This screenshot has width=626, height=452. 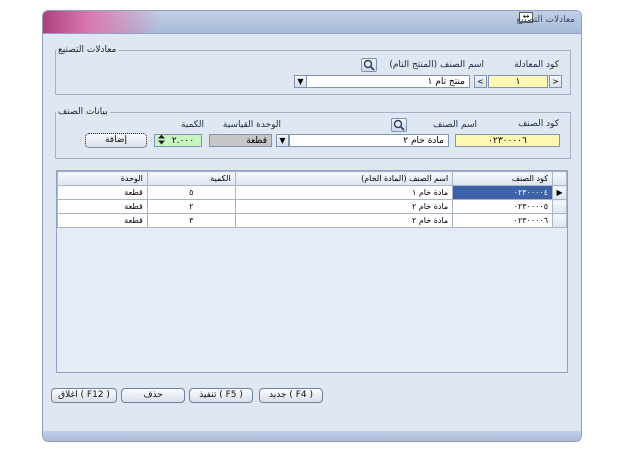 What do you see at coordinates (344, 192) in the screenshot?
I see `cell-item-name: مادة خام ١` at bounding box center [344, 192].